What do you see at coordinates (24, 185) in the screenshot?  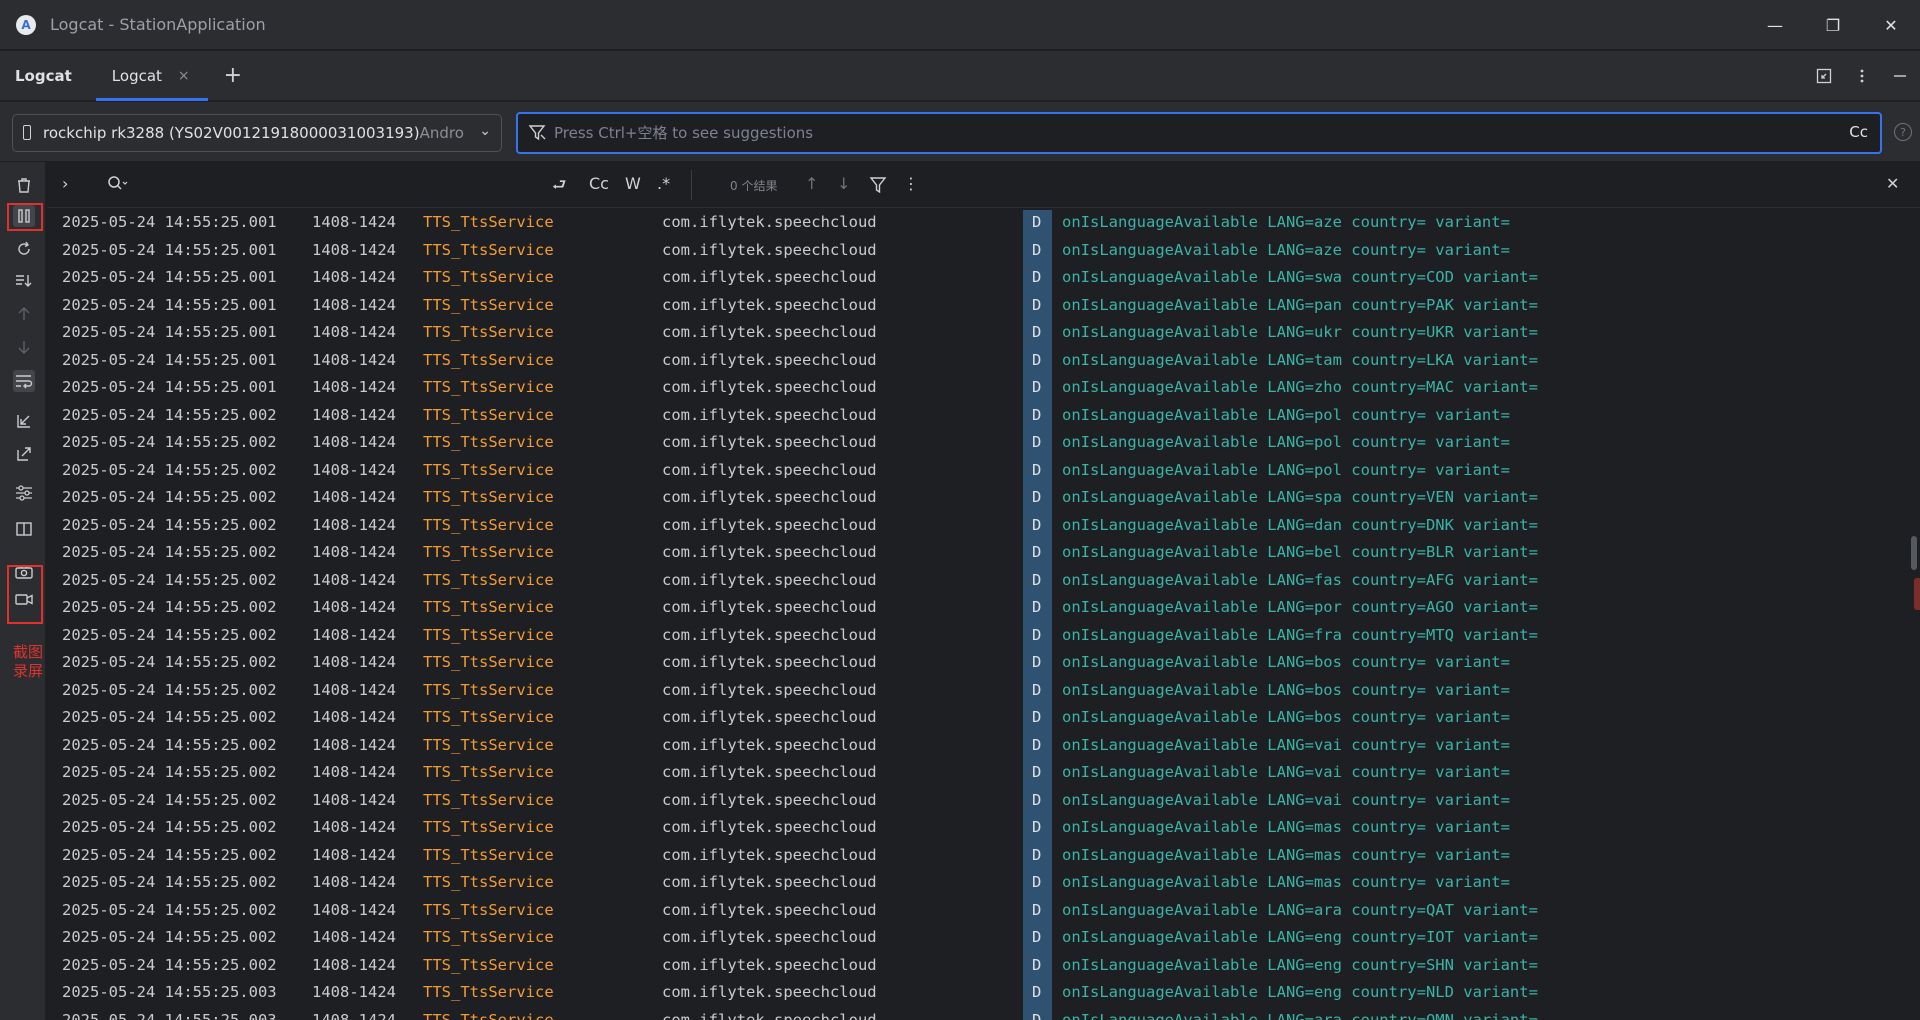 I see `clear-logcat-icon` at bounding box center [24, 185].